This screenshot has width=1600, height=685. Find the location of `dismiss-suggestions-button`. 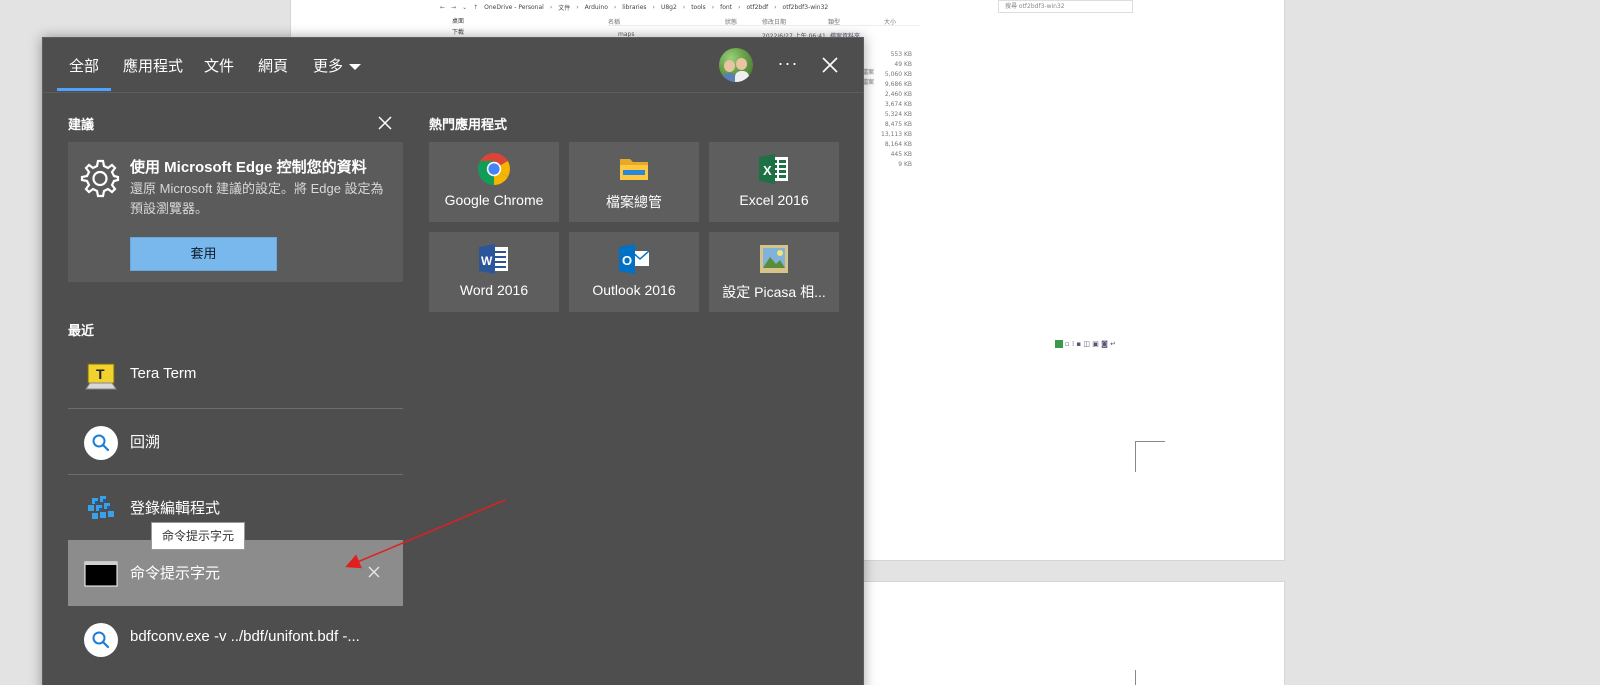

dismiss-suggestions-button is located at coordinates (385, 123).